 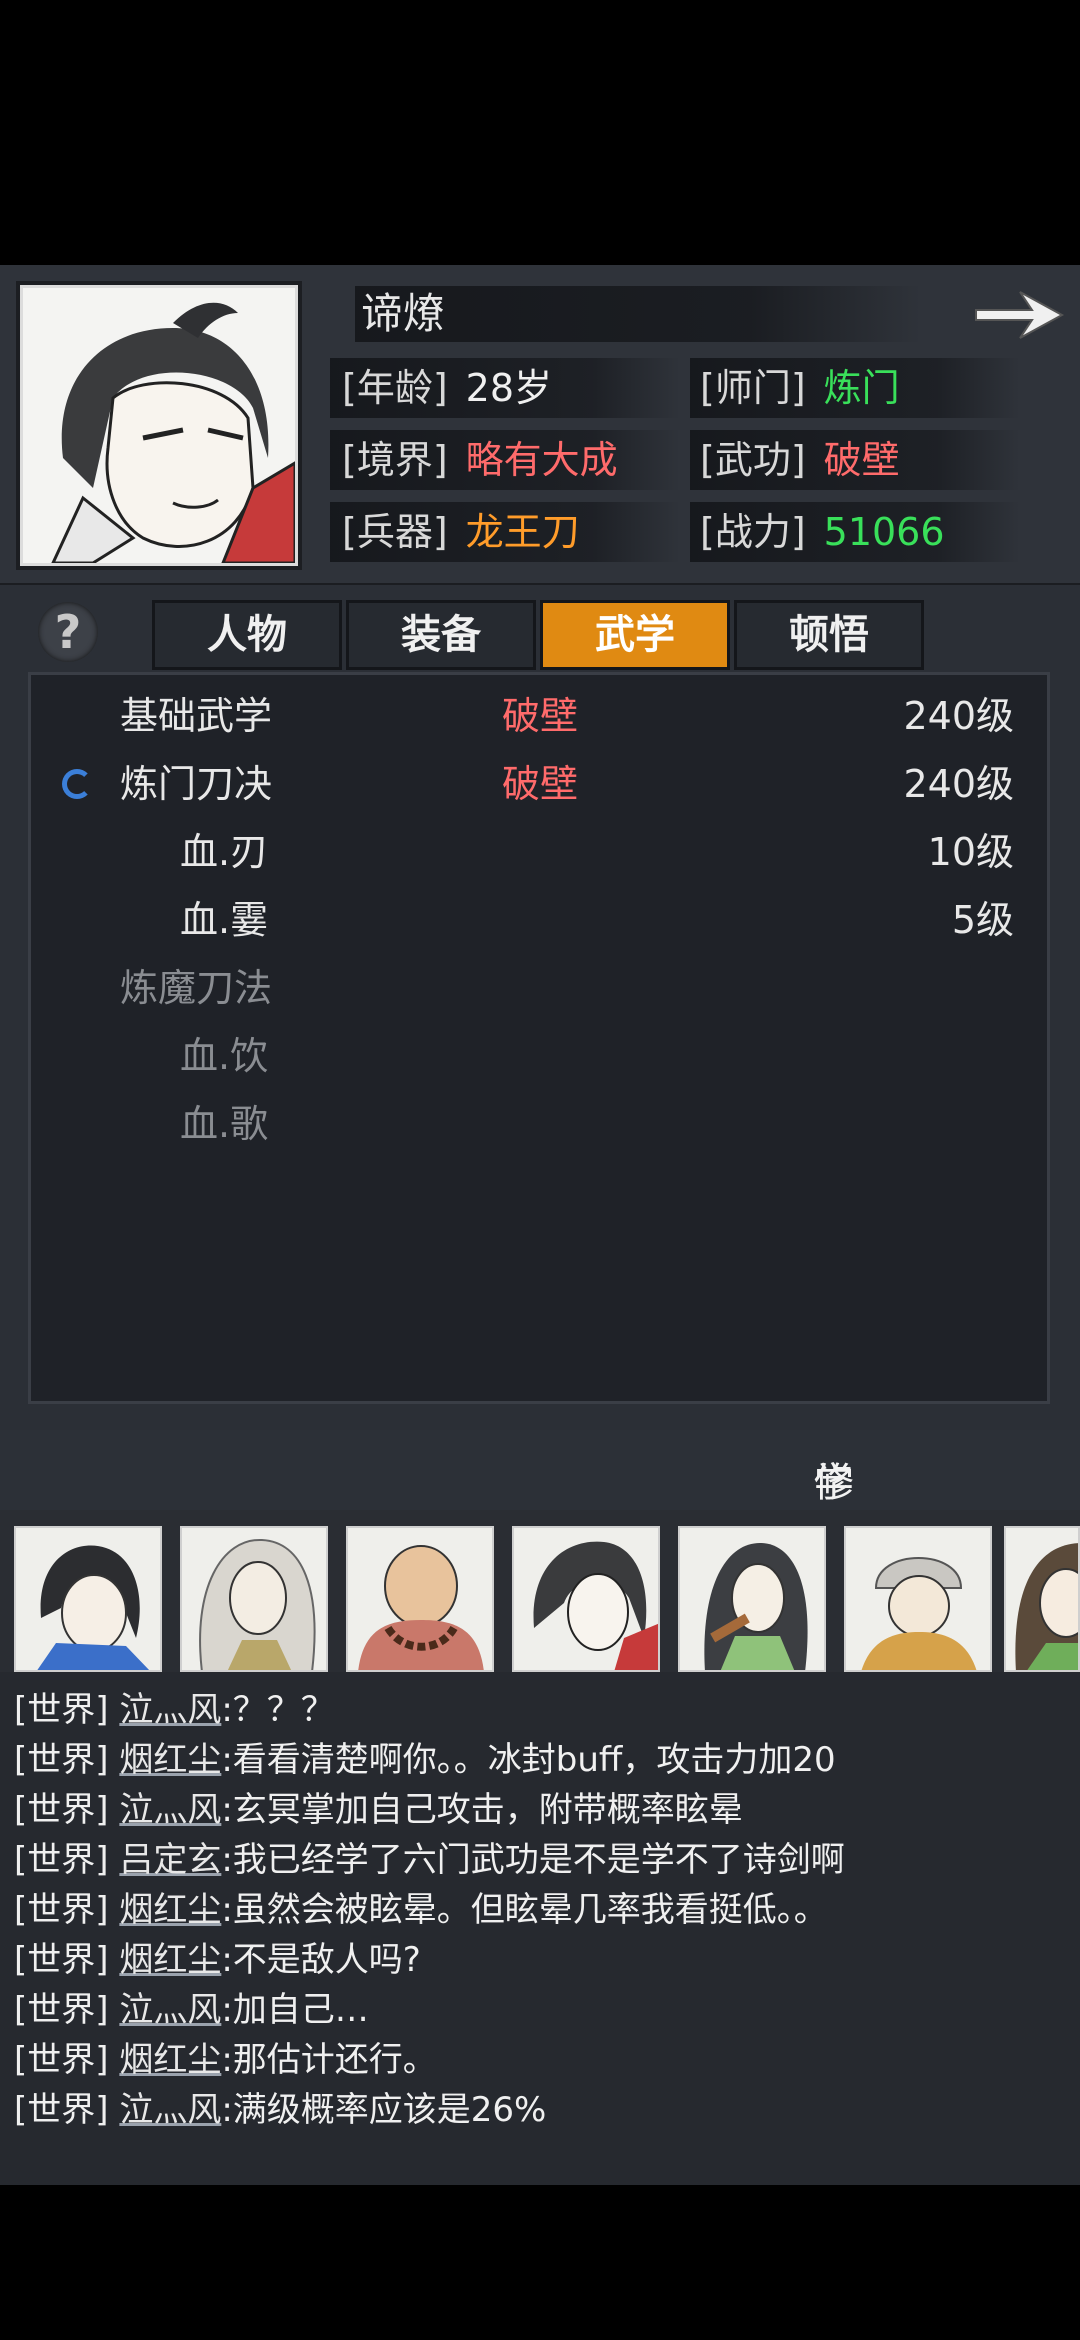 I want to click on chat-user: 吕定玄, so click(x=170, y=1860).